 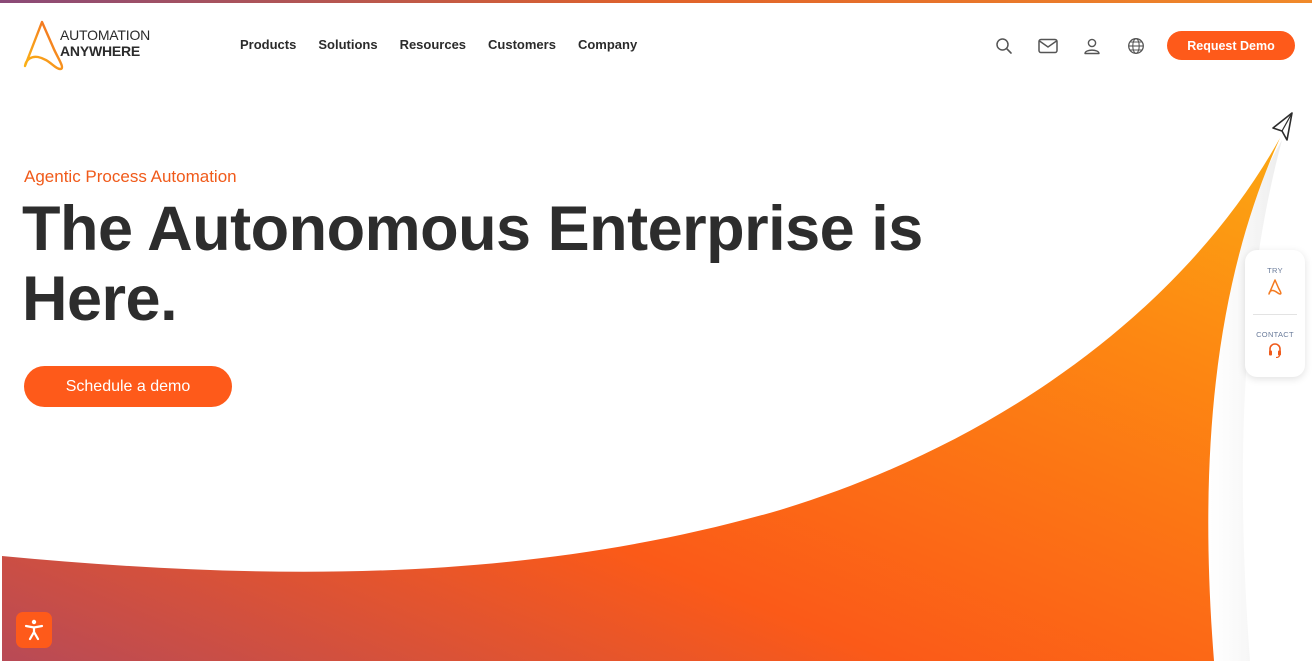 I want to click on header-icon-group, so click(x=1070, y=46).